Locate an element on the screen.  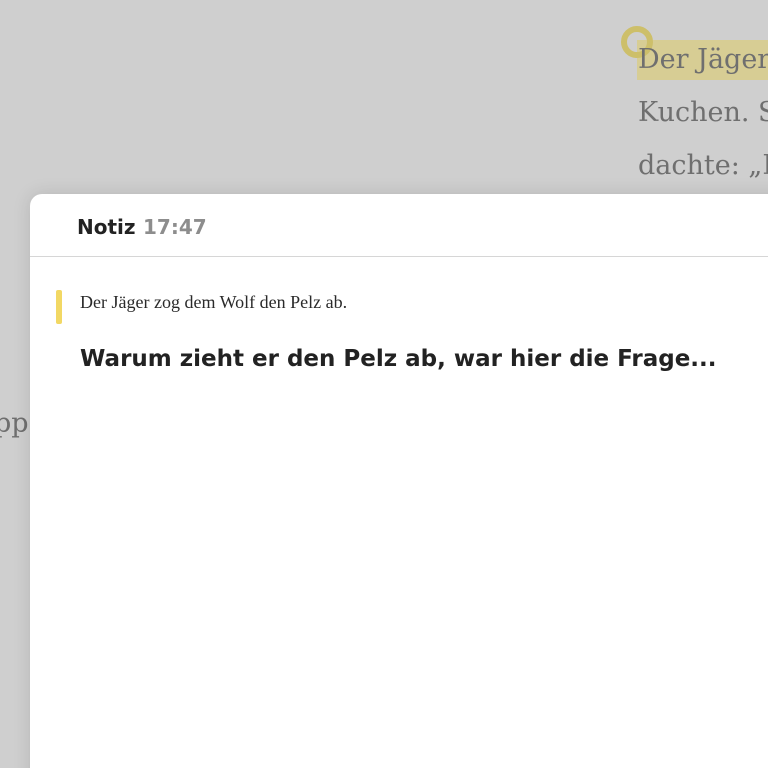
quote-bar is located at coordinates (59, 307).